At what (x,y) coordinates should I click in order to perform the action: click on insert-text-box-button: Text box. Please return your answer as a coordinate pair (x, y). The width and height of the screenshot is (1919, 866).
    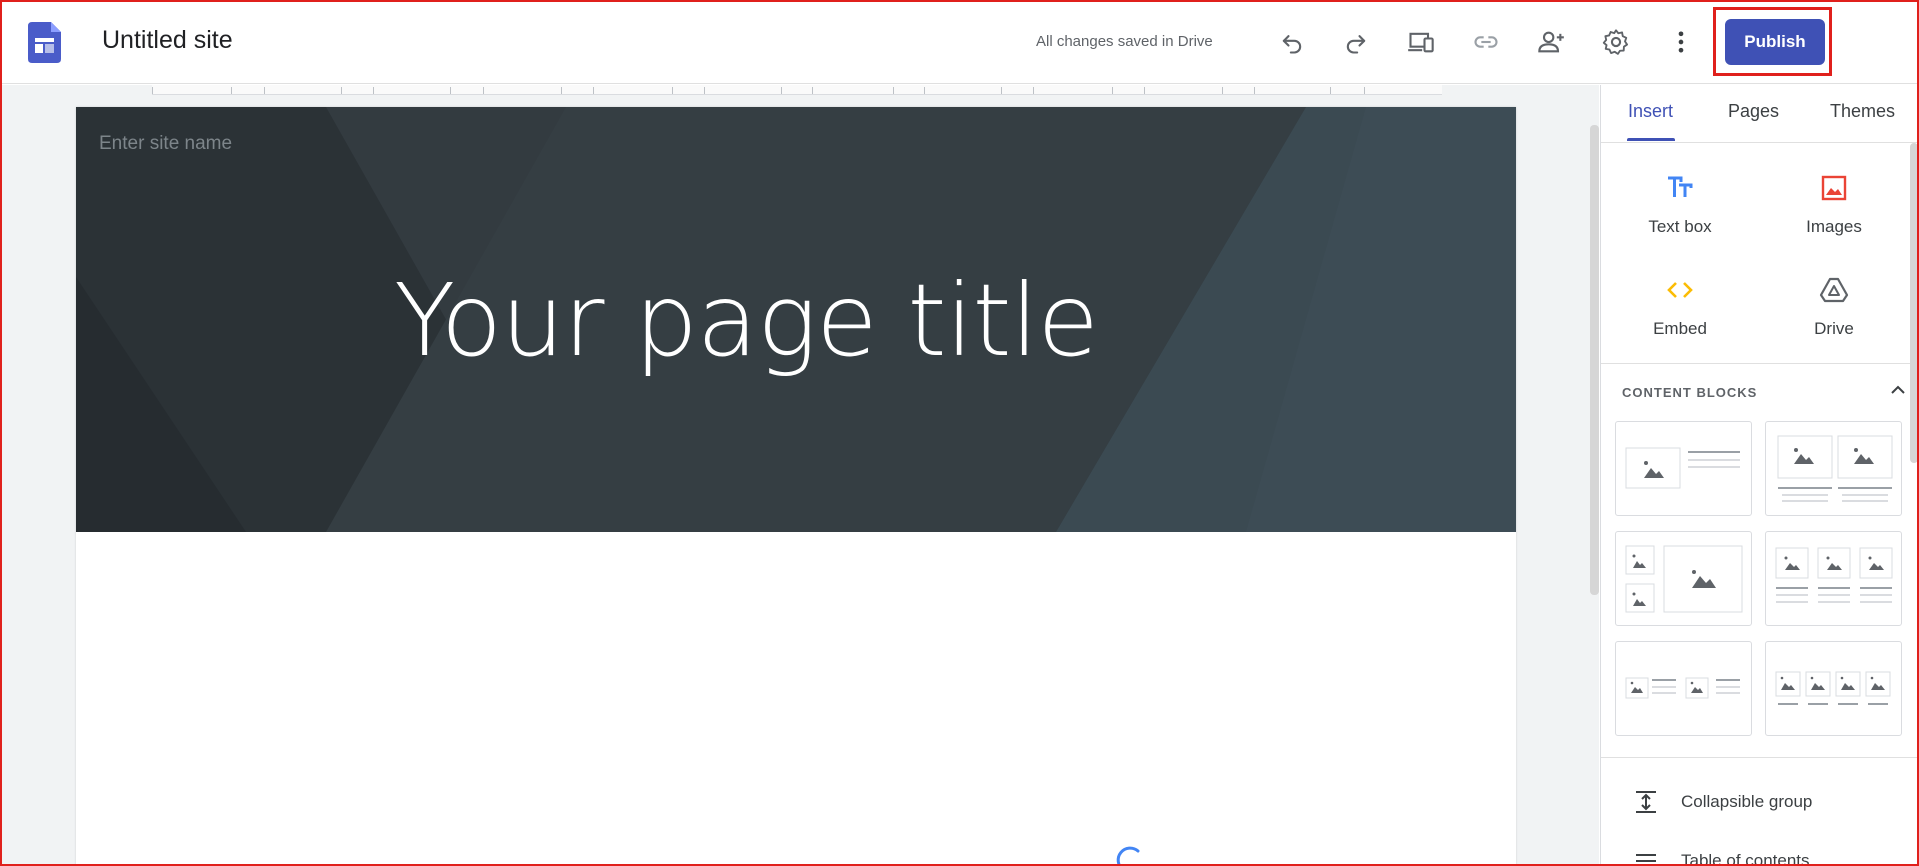
    Looking at the image, I should click on (1680, 213).